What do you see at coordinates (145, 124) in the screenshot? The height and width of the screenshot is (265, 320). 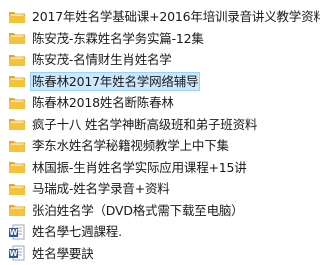 I see `item-label: 疯子十八 姓名学神断高级班和弟子班资料` at bounding box center [145, 124].